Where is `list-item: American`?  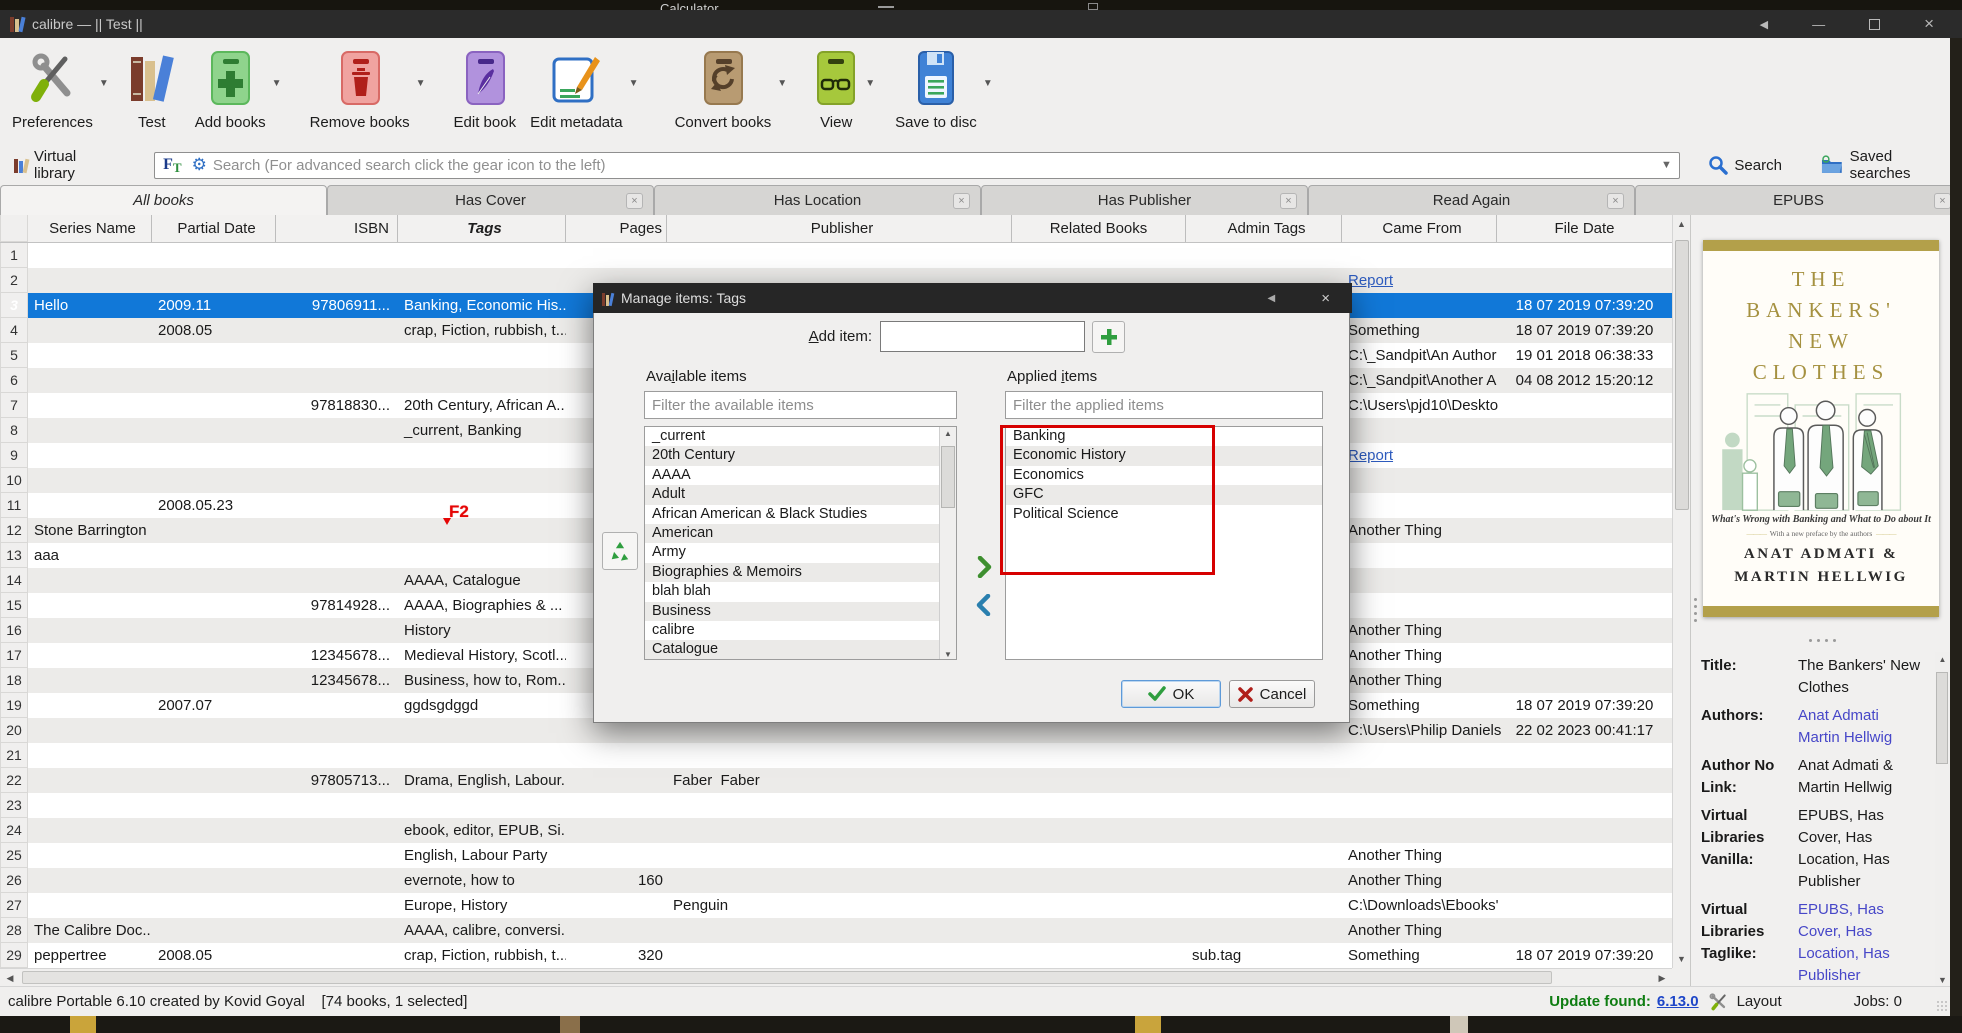 list-item: American is located at coordinates (792, 533).